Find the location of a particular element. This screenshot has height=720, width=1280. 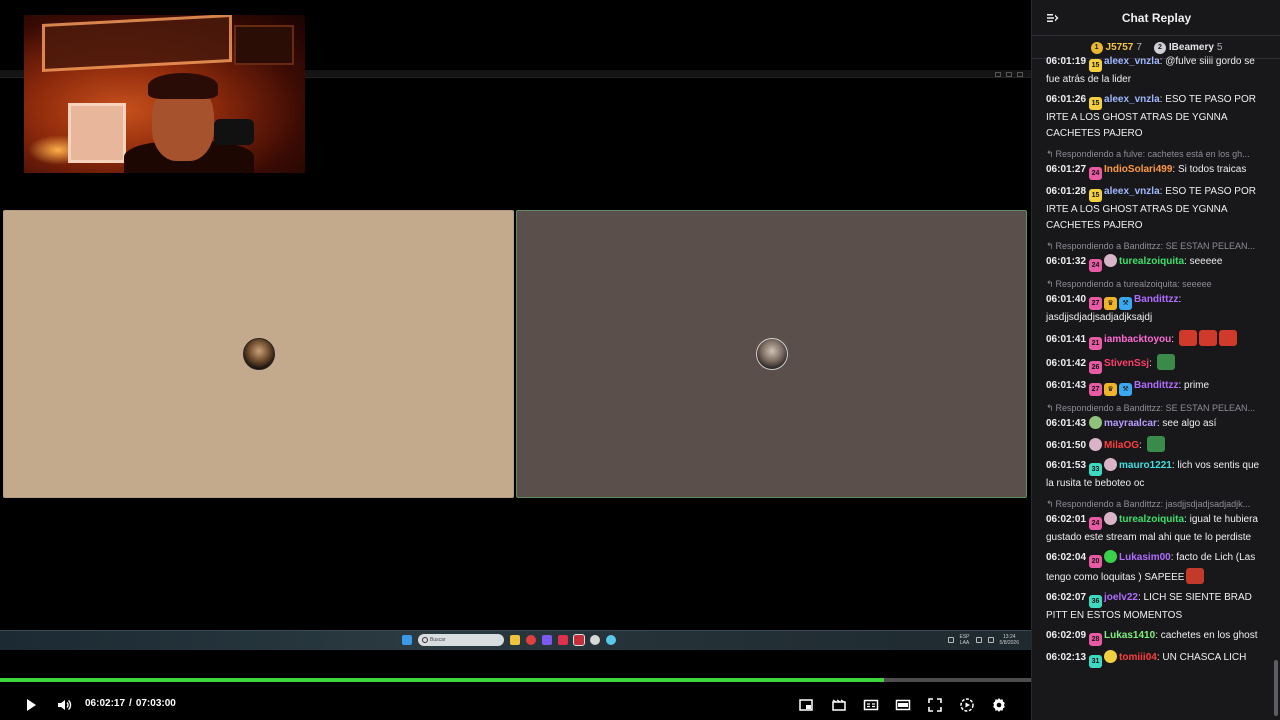

miniplayer-icon is located at coordinates (806, 705).